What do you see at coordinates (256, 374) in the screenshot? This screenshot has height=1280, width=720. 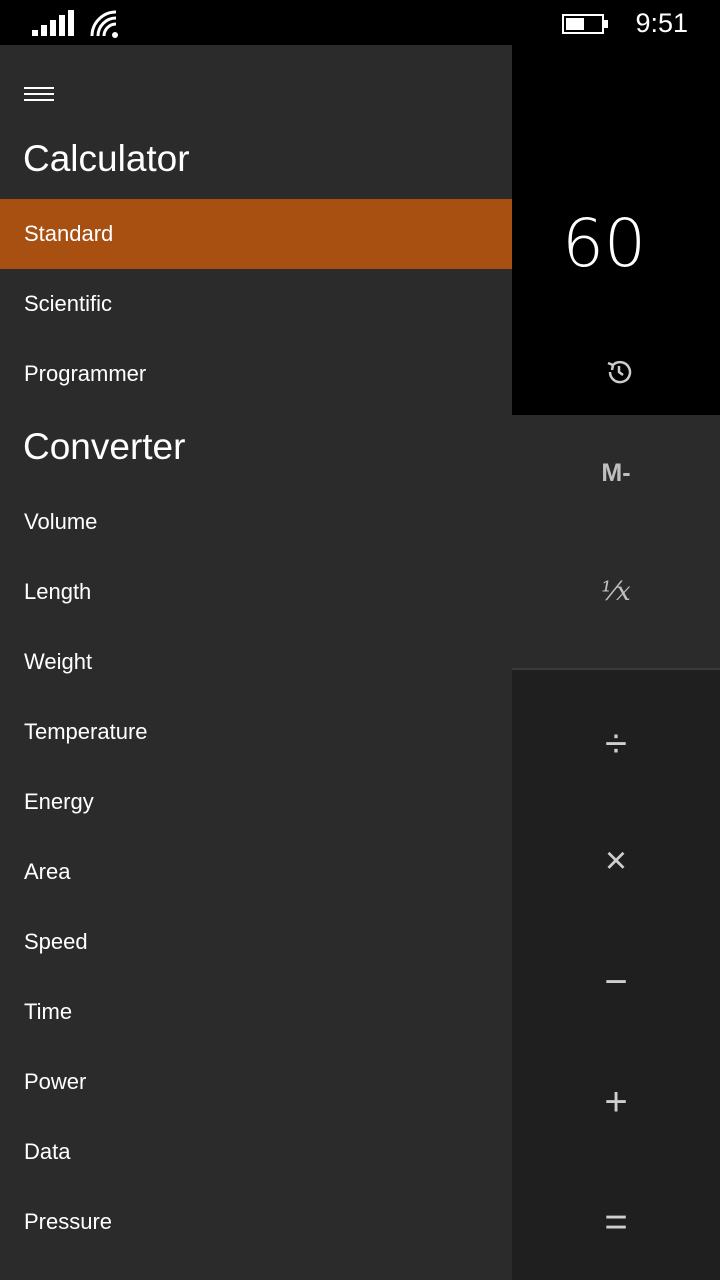 I see `nav-item-programmer: Programmer` at bounding box center [256, 374].